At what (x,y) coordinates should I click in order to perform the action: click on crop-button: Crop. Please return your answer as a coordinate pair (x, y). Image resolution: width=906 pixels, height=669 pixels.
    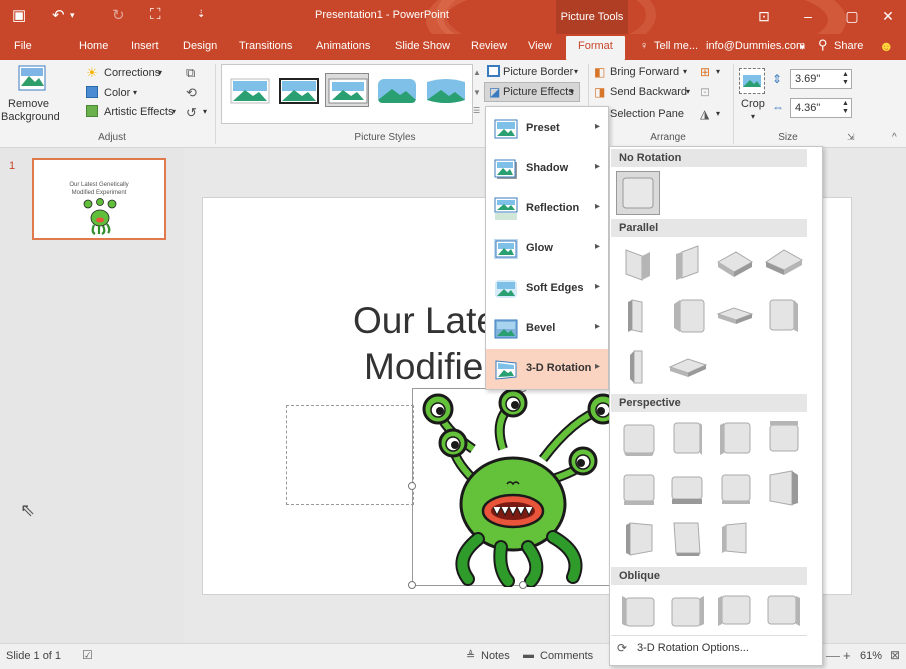
    Looking at the image, I should click on (753, 104).